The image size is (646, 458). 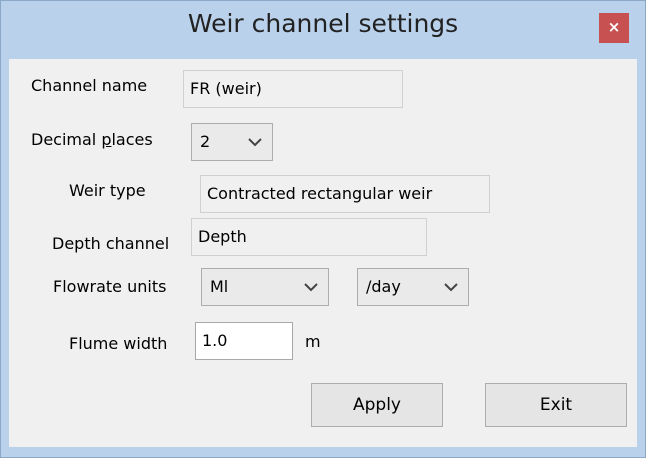 I want to click on flowrate-time-value: /day, so click(x=383, y=286).